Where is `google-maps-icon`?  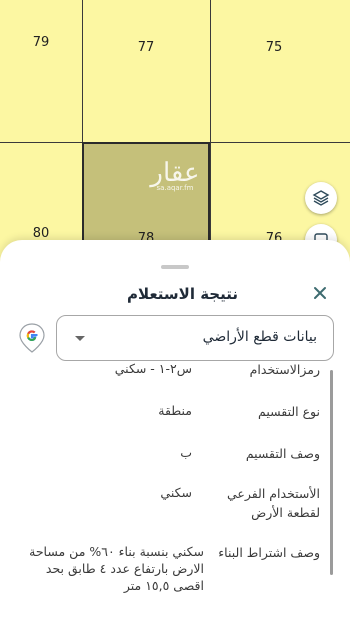 google-maps-icon is located at coordinates (32, 338).